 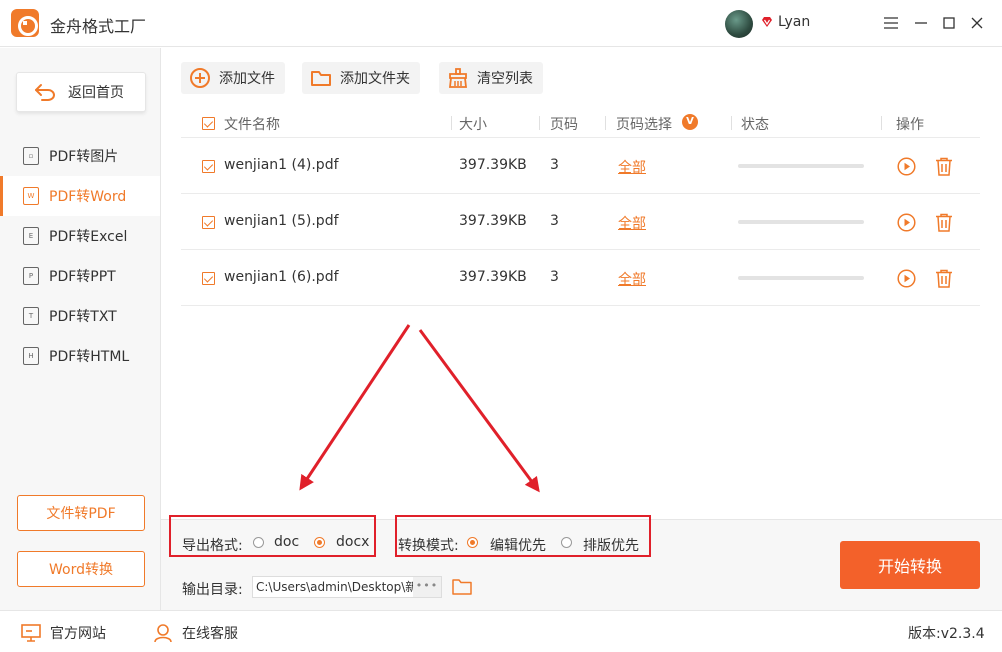 I want to click on title-bar: 金舟格式工厂 Lyan, so click(x=501, y=23).